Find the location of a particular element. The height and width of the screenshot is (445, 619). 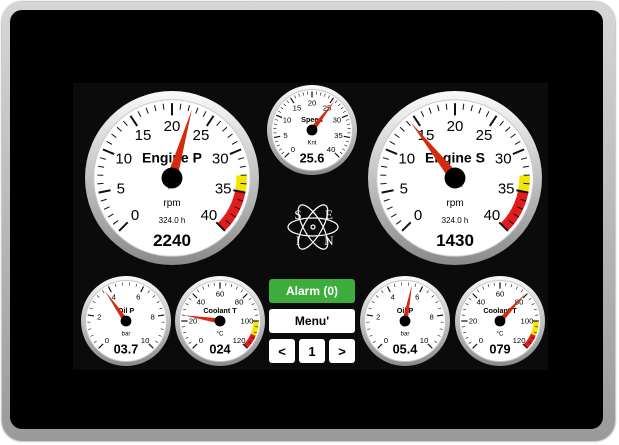

logo-letter-n: N is located at coordinates (329, 240).